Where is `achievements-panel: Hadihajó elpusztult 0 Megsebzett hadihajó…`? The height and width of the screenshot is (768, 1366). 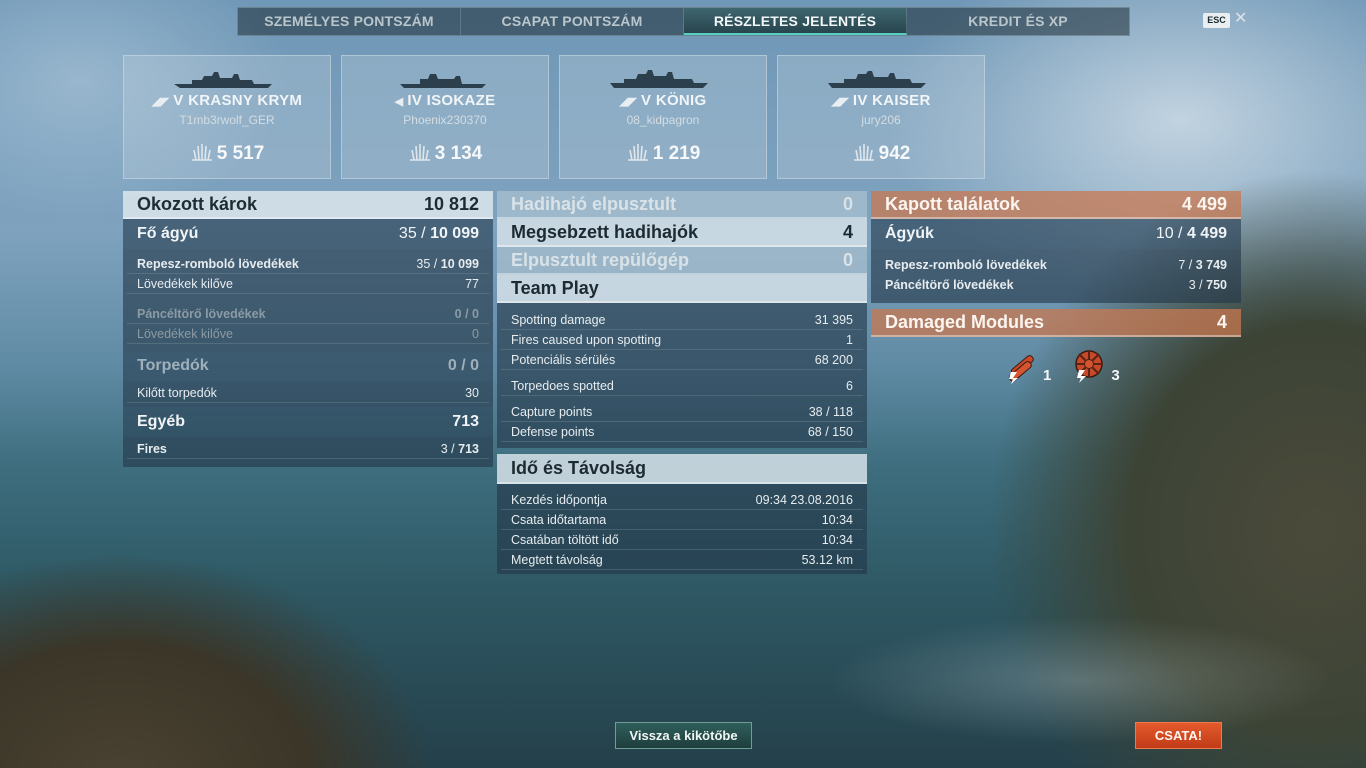
achievements-panel: Hadihajó elpusztult 0 Megsebzett hadihajó… is located at coordinates (682, 382).